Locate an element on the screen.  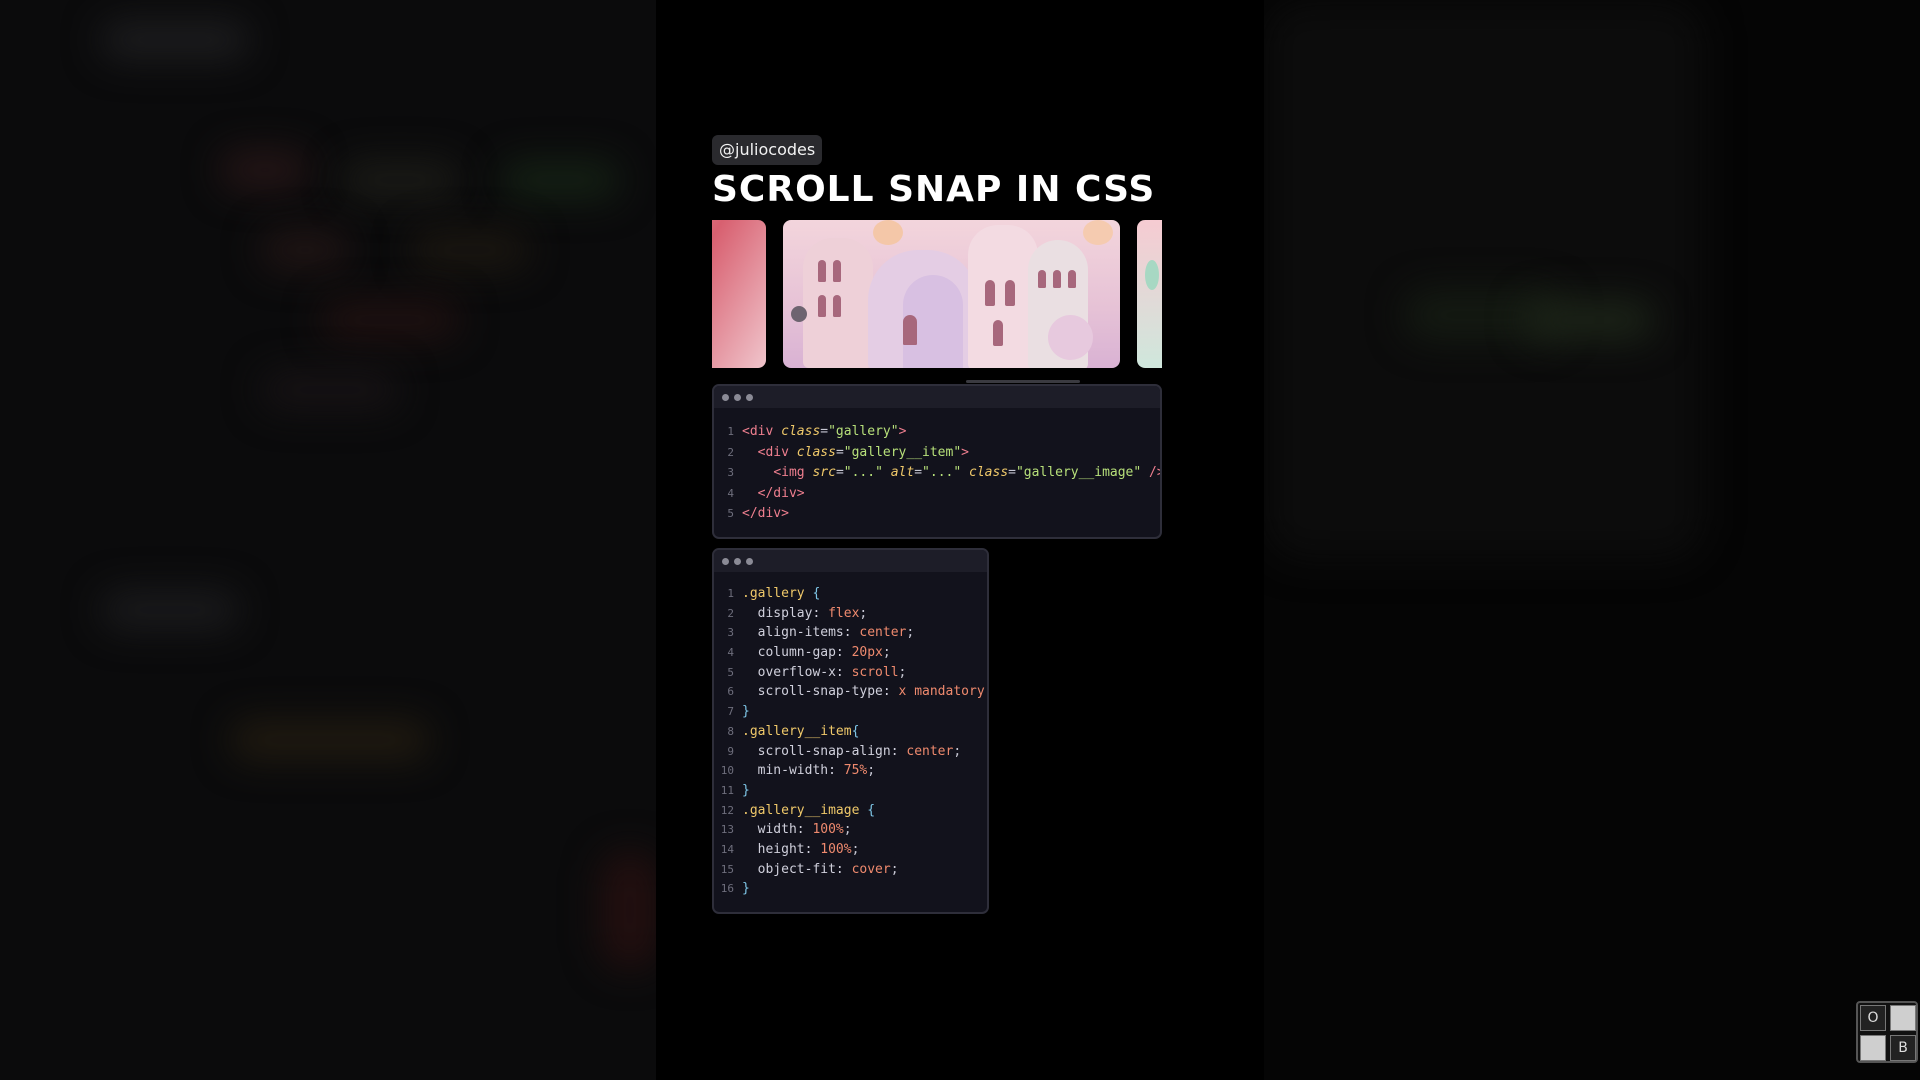
code-line: 15 object-fit: cover; is located at coordinates (850, 870).